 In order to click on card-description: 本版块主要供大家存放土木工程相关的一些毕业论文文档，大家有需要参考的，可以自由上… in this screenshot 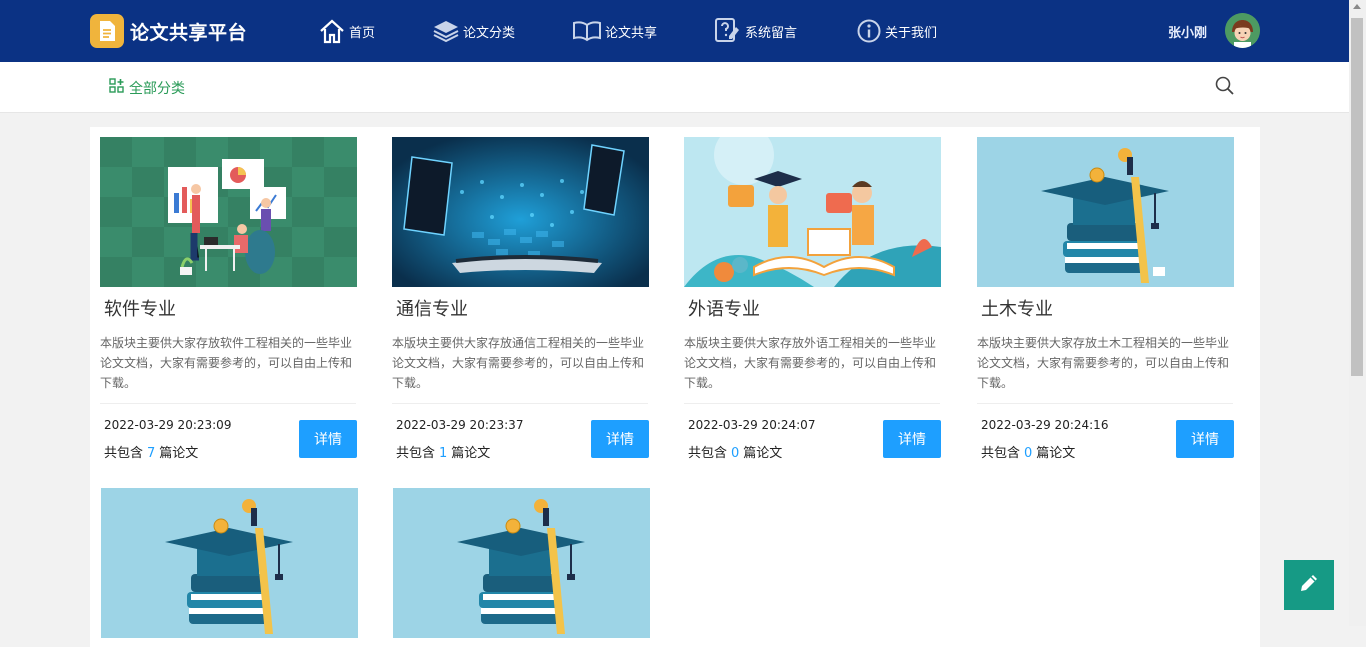, I will do `click(1103, 363)`.